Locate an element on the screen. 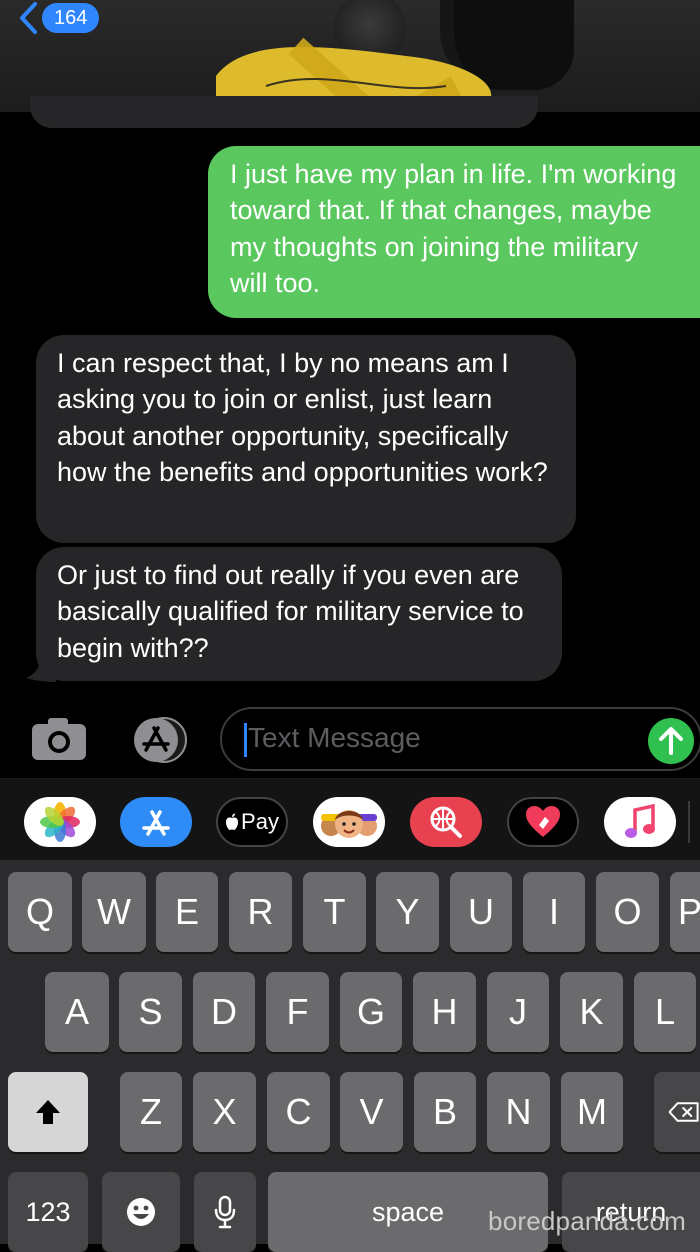 This screenshot has height=1252, width=700. numbers-key-label: 123 is located at coordinates (48, 1211).